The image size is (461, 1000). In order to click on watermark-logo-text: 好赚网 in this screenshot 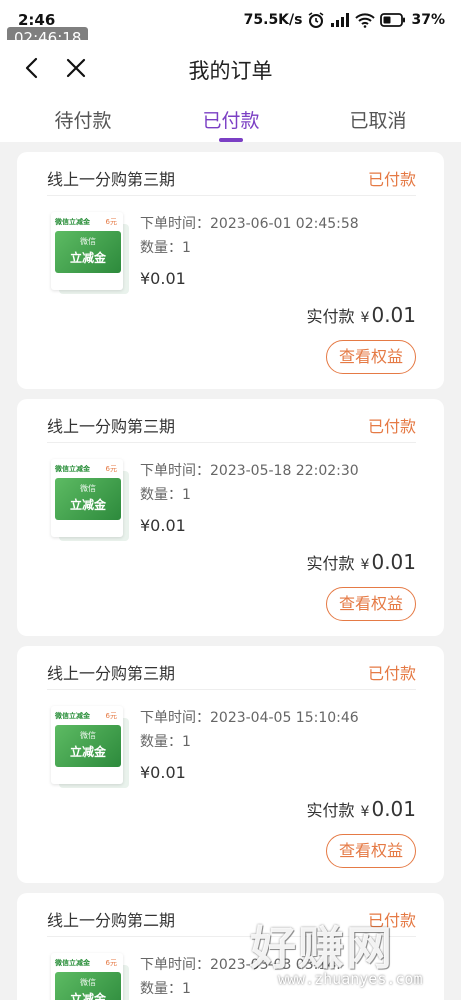, I will do `click(322, 948)`.